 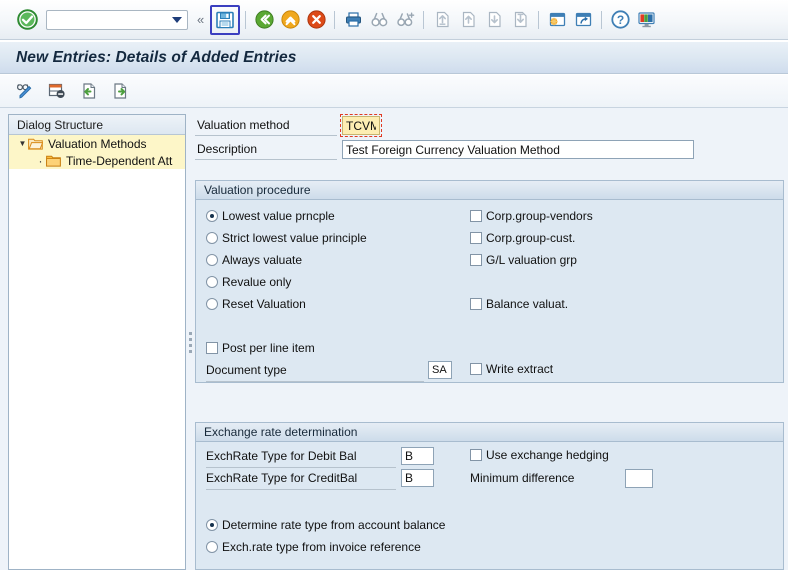 What do you see at coordinates (329, 371) in the screenshot?
I see `document-type-row: Document type` at bounding box center [329, 371].